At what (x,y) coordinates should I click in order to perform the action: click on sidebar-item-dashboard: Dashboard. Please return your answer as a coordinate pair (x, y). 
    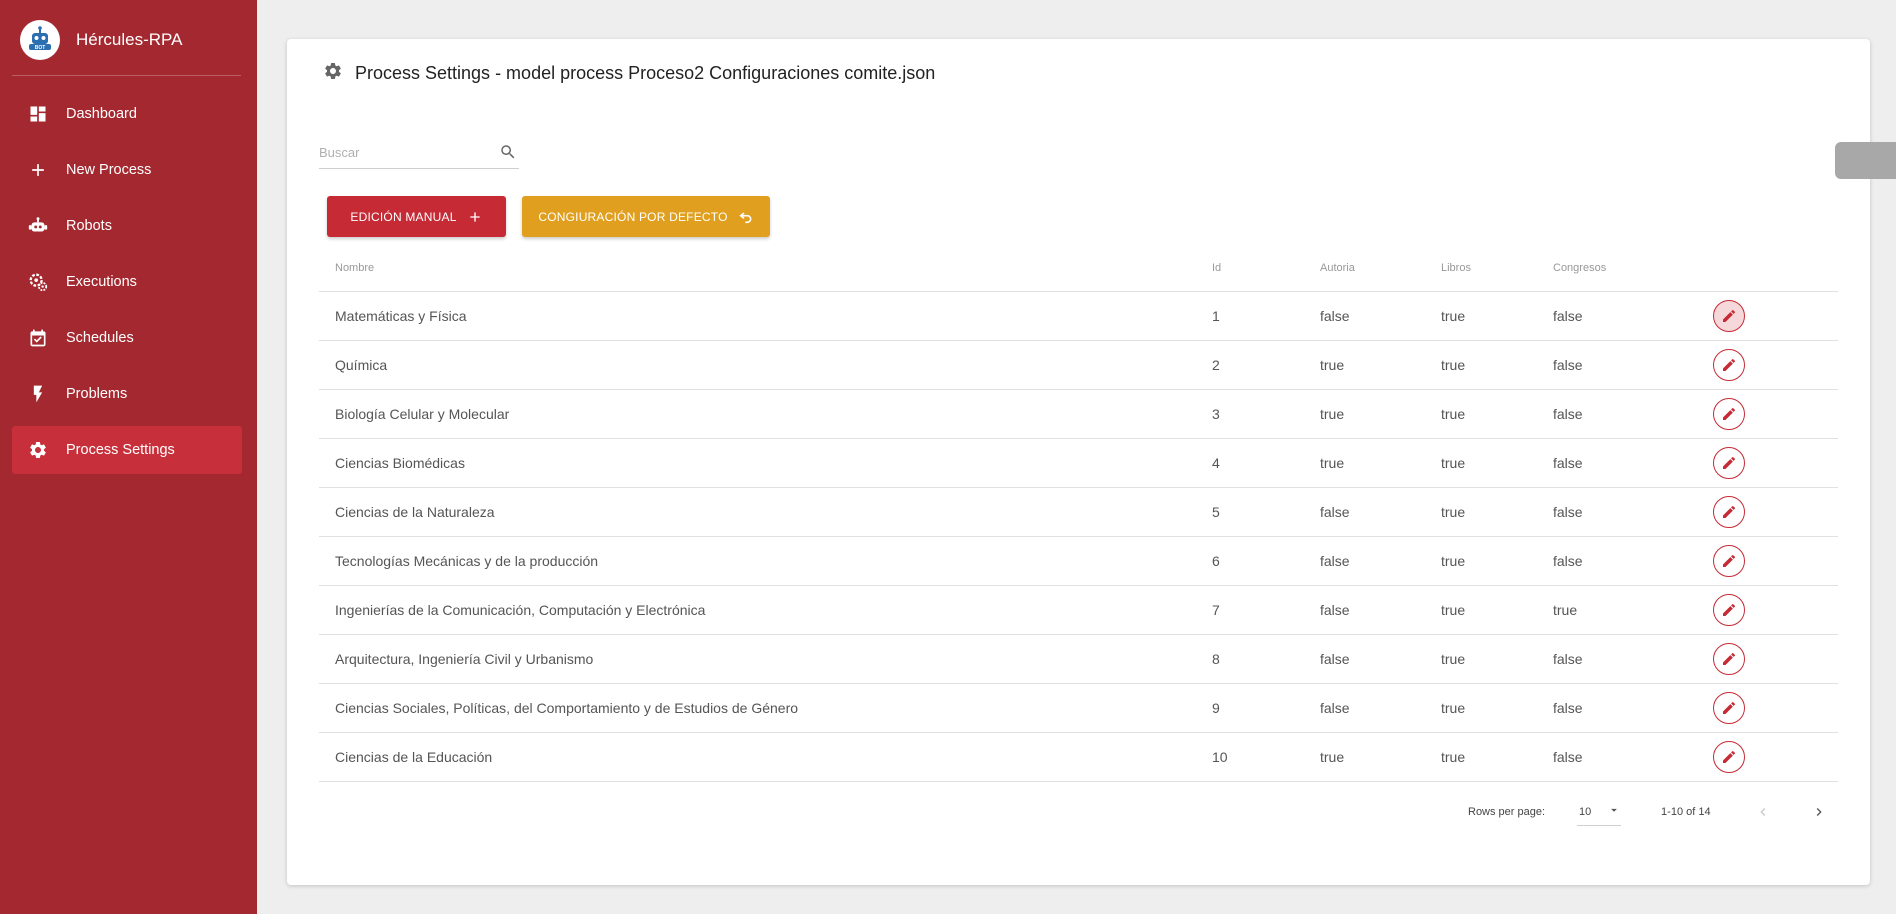
    Looking at the image, I should click on (127, 114).